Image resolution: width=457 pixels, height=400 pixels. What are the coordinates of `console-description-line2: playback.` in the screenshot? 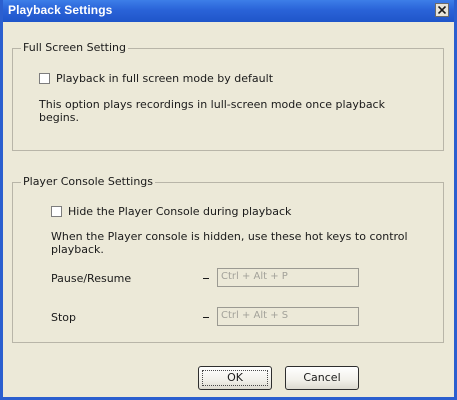 It's located at (77, 249).